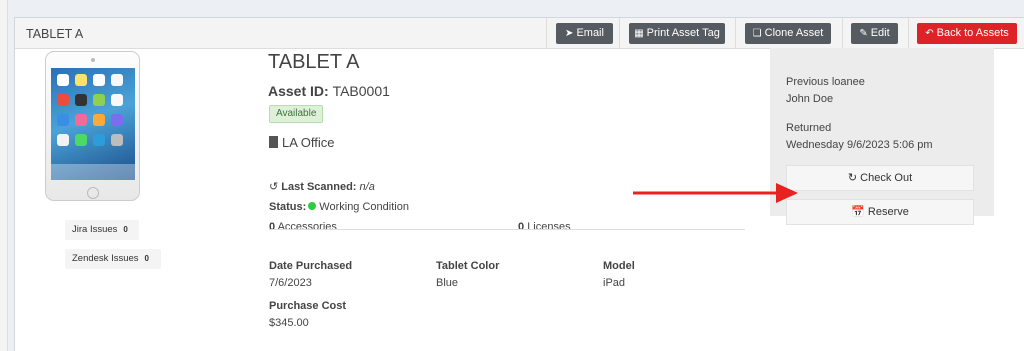 This screenshot has height=351, width=1024. Describe the element at coordinates (683, 33) in the screenshot. I see `print-asset-tag-label: Print Asset Tag` at that location.